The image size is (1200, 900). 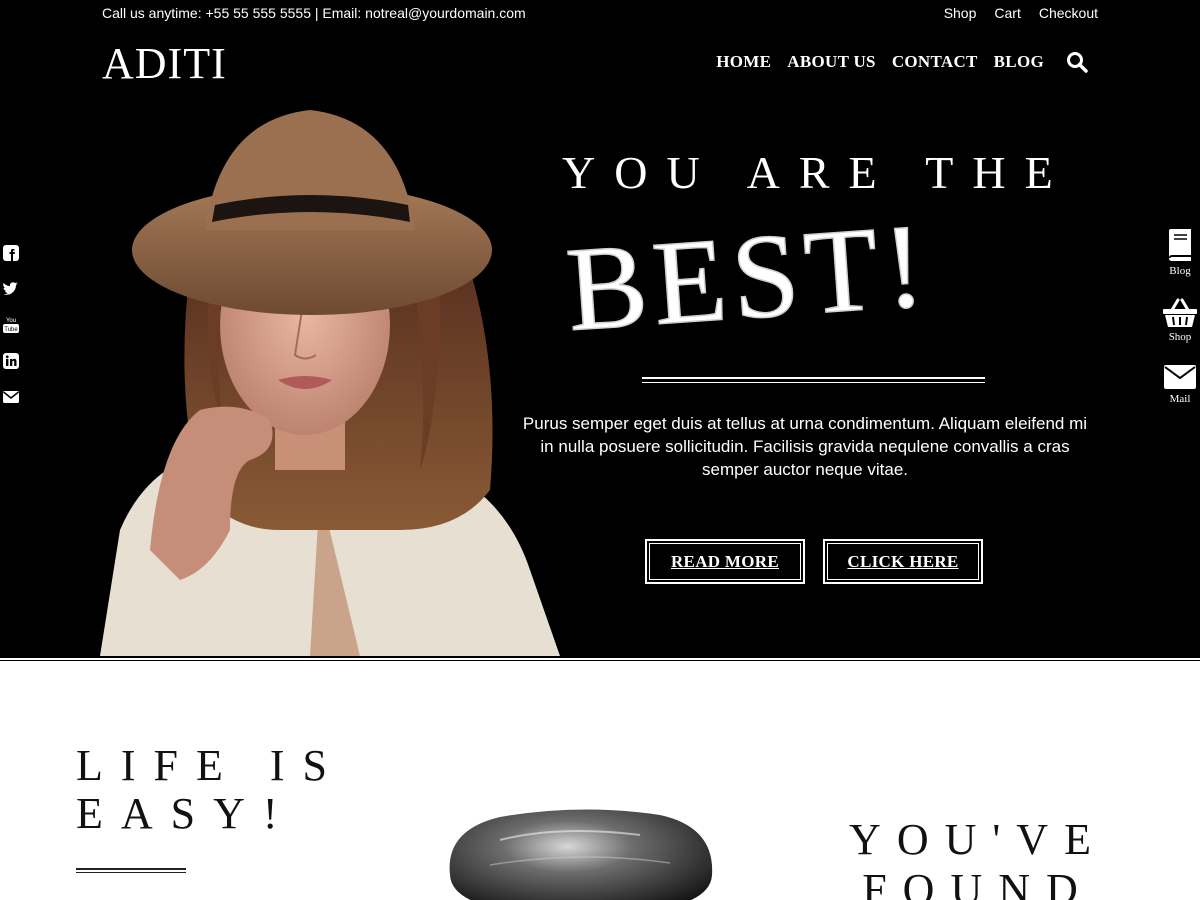 What do you see at coordinates (725, 561) in the screenshot?
I see `read-more-button: READ MORE` at bounding box center [725, 561].